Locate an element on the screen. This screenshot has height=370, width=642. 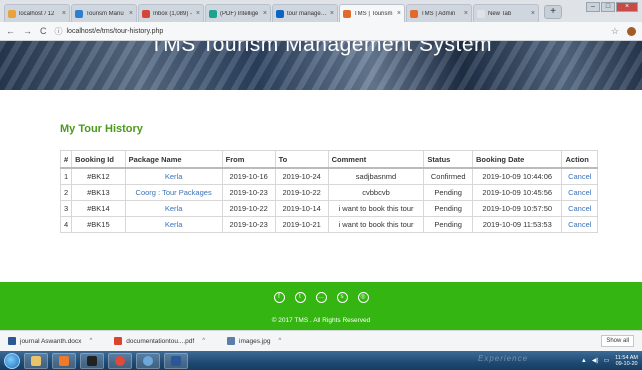
forward-arrow-icon: → is located at coordinates (27, 31).